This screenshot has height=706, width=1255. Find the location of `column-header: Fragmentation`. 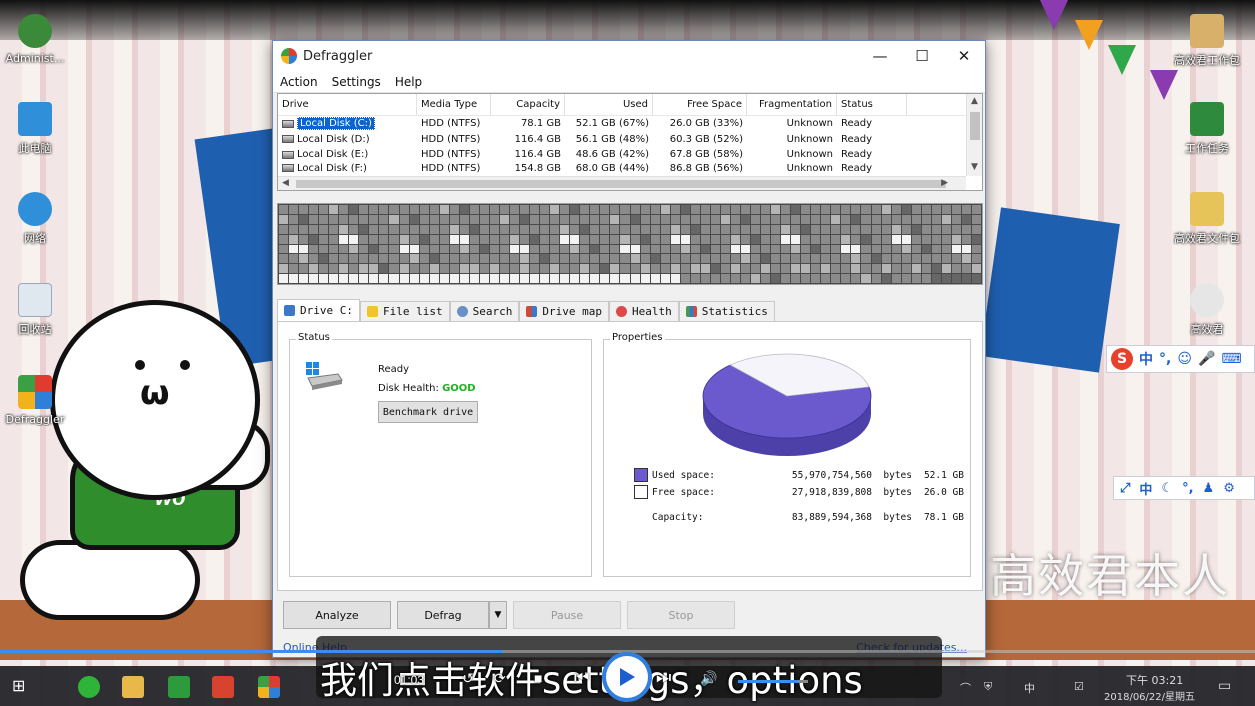

column-header: Fragmentation is located at coordinates (792, 104).